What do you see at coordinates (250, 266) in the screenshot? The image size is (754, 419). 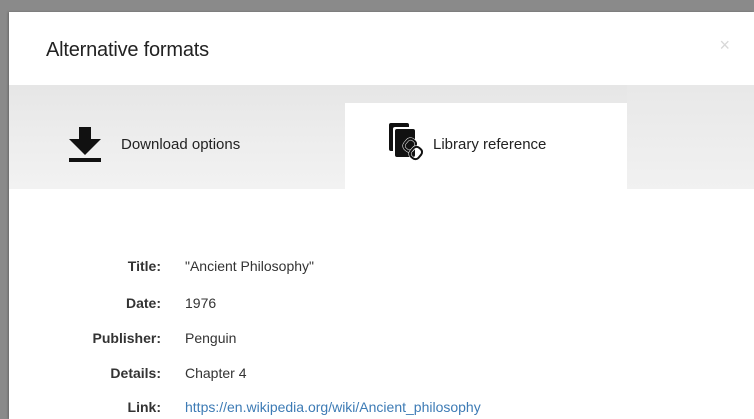 I see `title-value: "Ancient Philosophy"` at bounding box center [250, 266].